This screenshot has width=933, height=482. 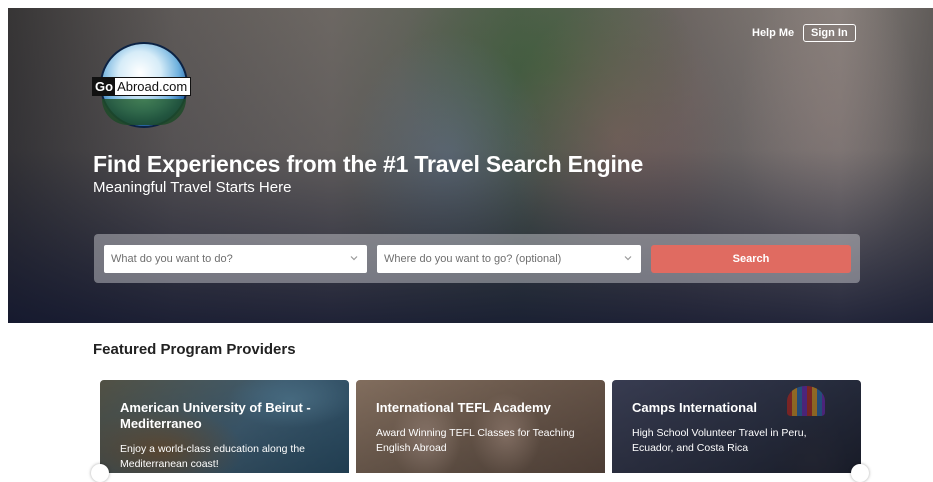 What do you see at coordinates (144, 112) in the screenshot?
I see `logo-globe-land` at bounding box center [144, 112].